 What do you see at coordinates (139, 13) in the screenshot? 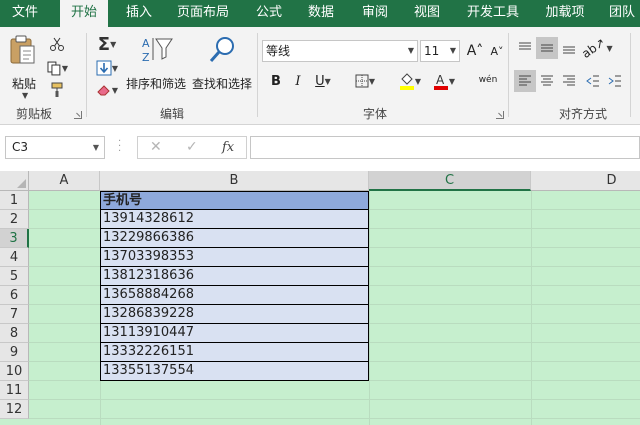
I see `tab-insert: 插入` at bounding box center [139, 13].